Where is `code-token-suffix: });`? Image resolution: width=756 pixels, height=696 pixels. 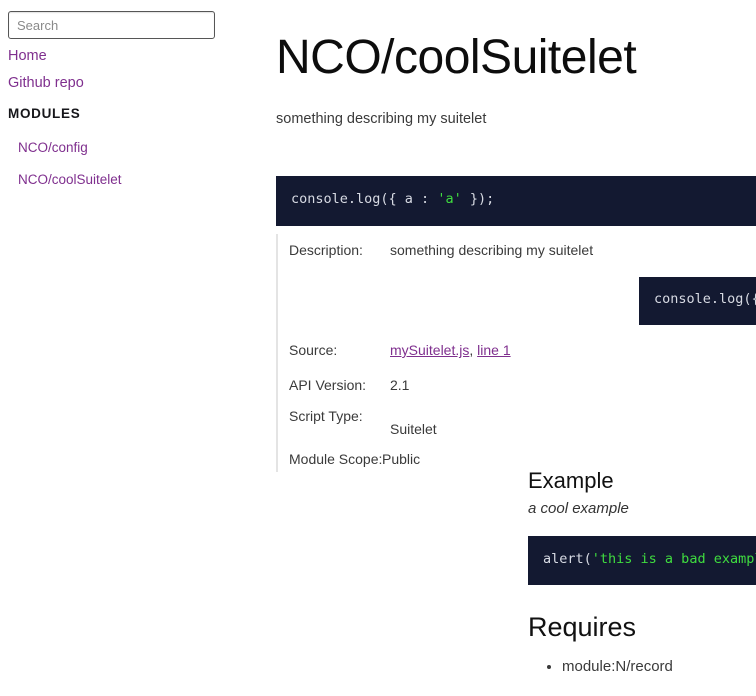
code-token-suffix: }); is located at coordinates (478, 199).